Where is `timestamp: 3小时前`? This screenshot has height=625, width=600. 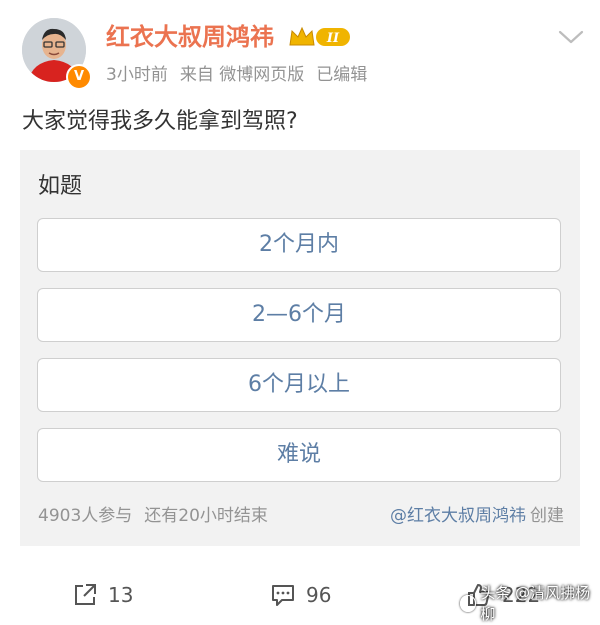
timestamp: 3小时前 is located at coordinates (137, 75).